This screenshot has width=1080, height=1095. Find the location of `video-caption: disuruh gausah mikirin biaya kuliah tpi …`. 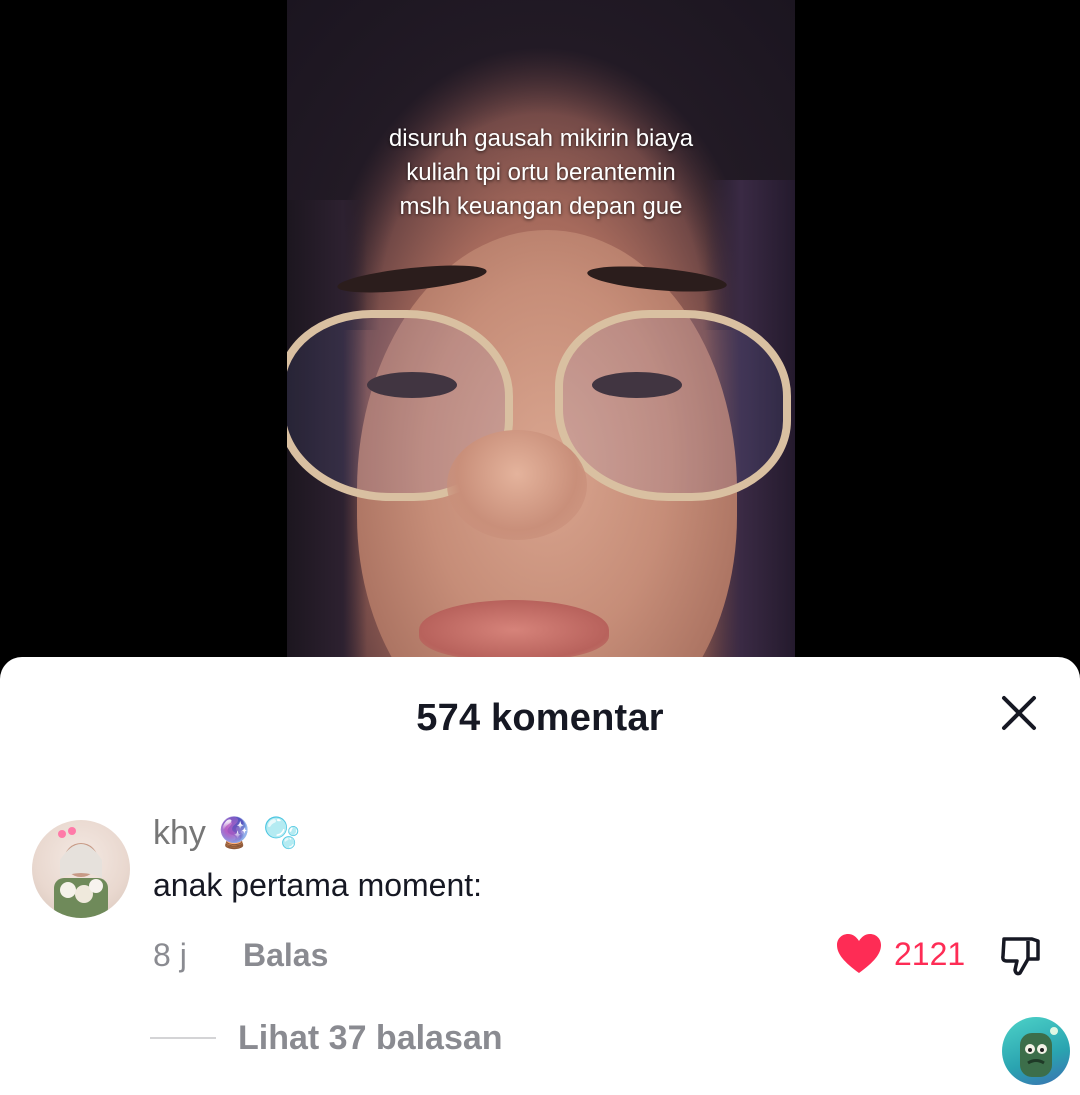

video-caption: disuruh gausah mikirin biaya kuliah tpi … is located at coordinates (541, 173).